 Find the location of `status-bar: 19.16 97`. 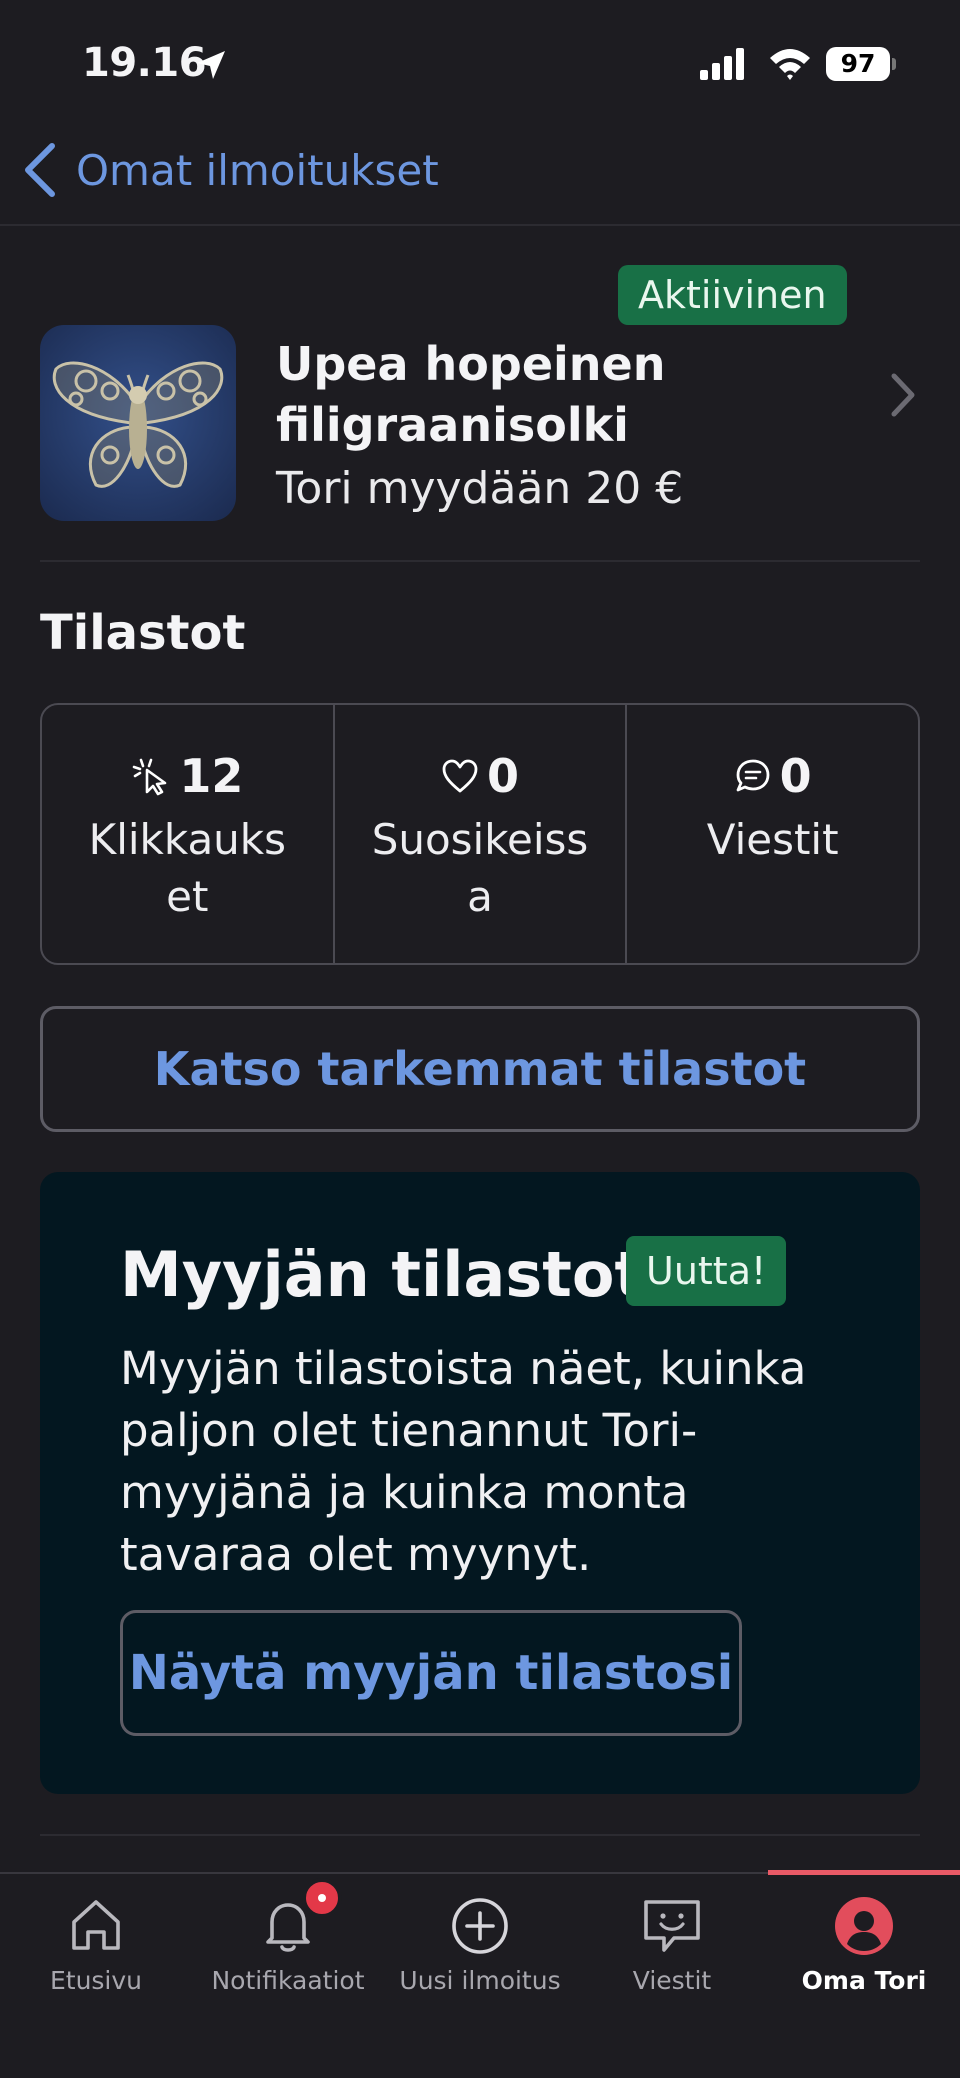

status-bar: 19.16 97 is located at coordinates (480, 65).